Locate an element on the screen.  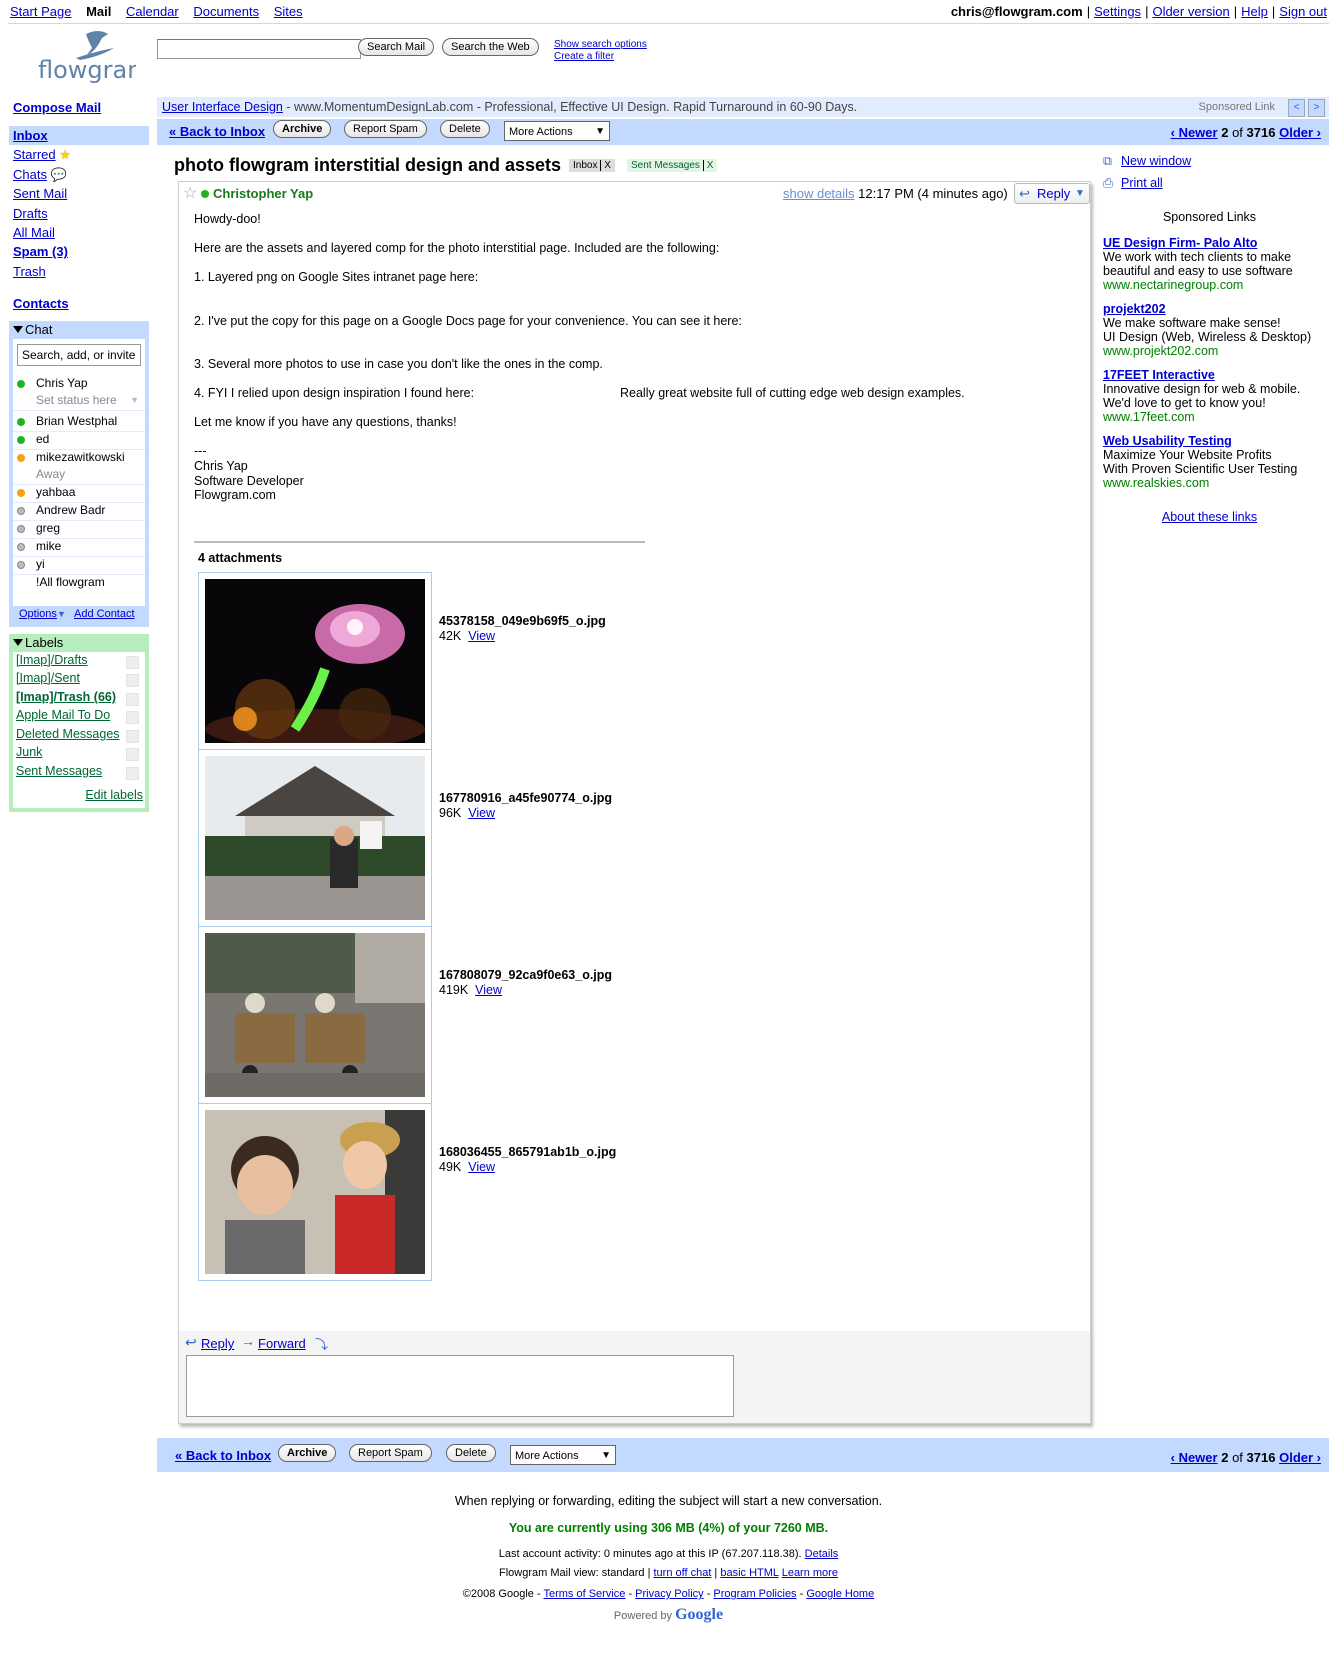
google-home-link: Google Home is located at coordinates (840, 1594).